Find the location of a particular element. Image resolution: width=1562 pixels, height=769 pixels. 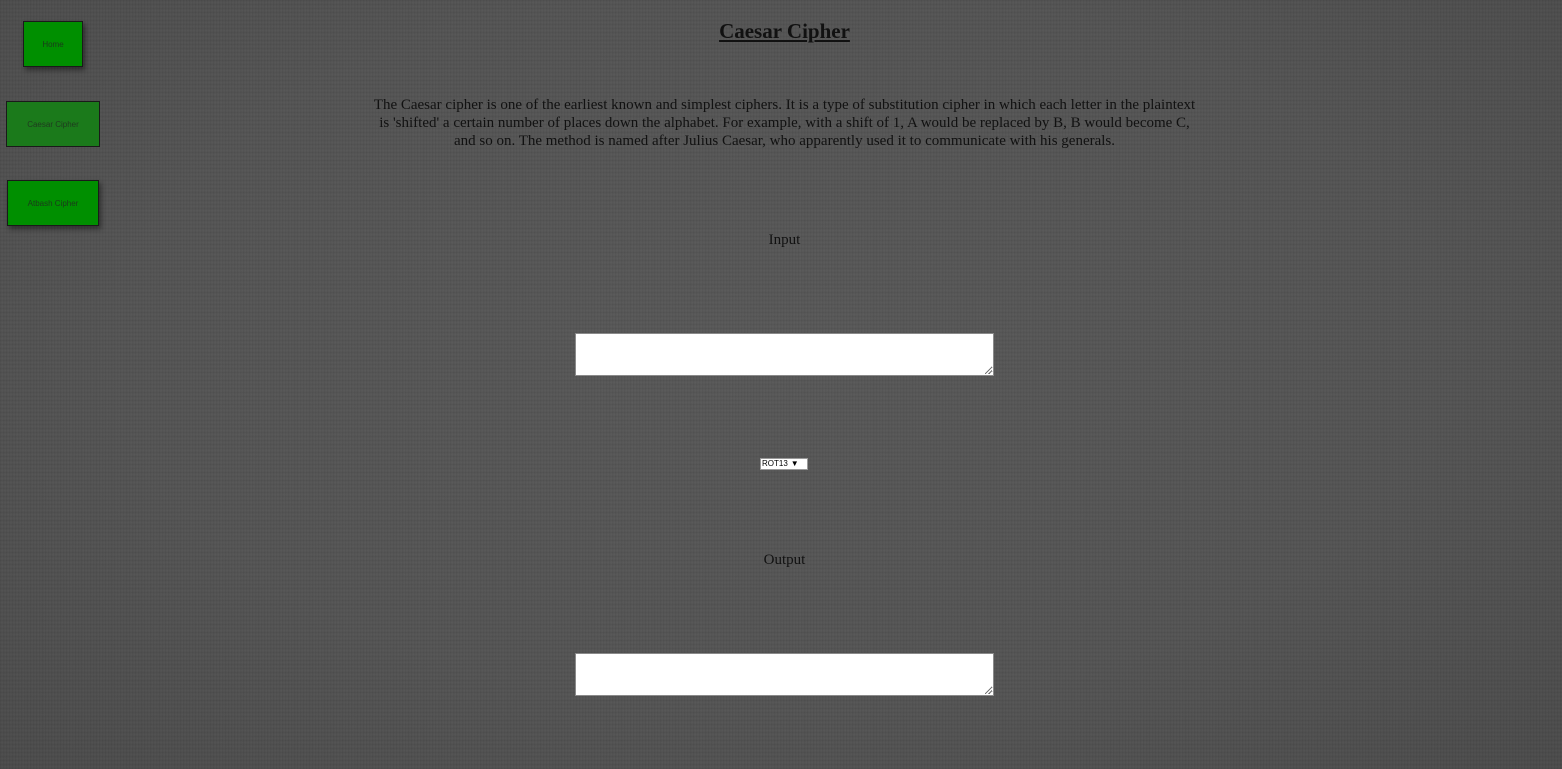

nav-atbash-cipher-label: Atbash Cipher is located at coordinates (53, 203).